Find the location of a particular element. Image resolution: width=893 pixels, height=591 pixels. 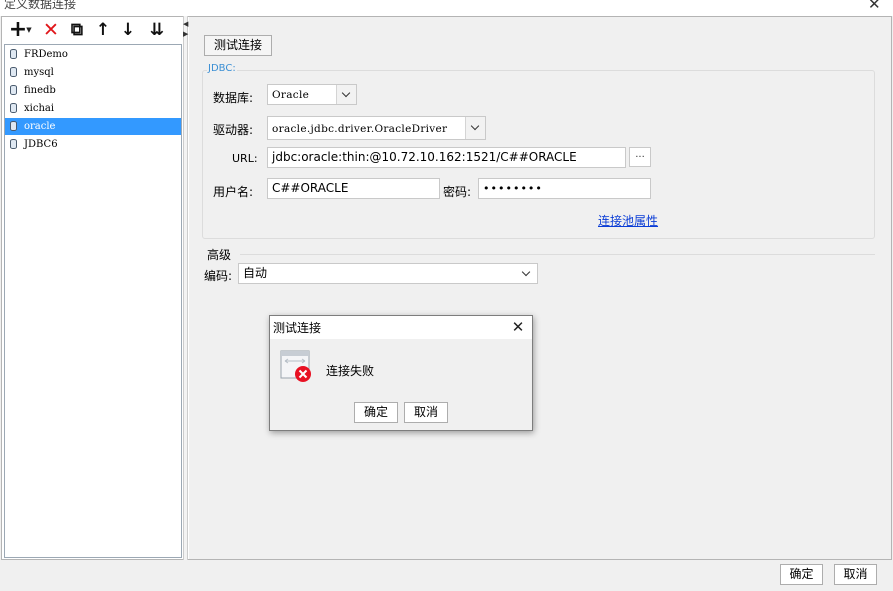

footer is located at coordinates (446, 576).